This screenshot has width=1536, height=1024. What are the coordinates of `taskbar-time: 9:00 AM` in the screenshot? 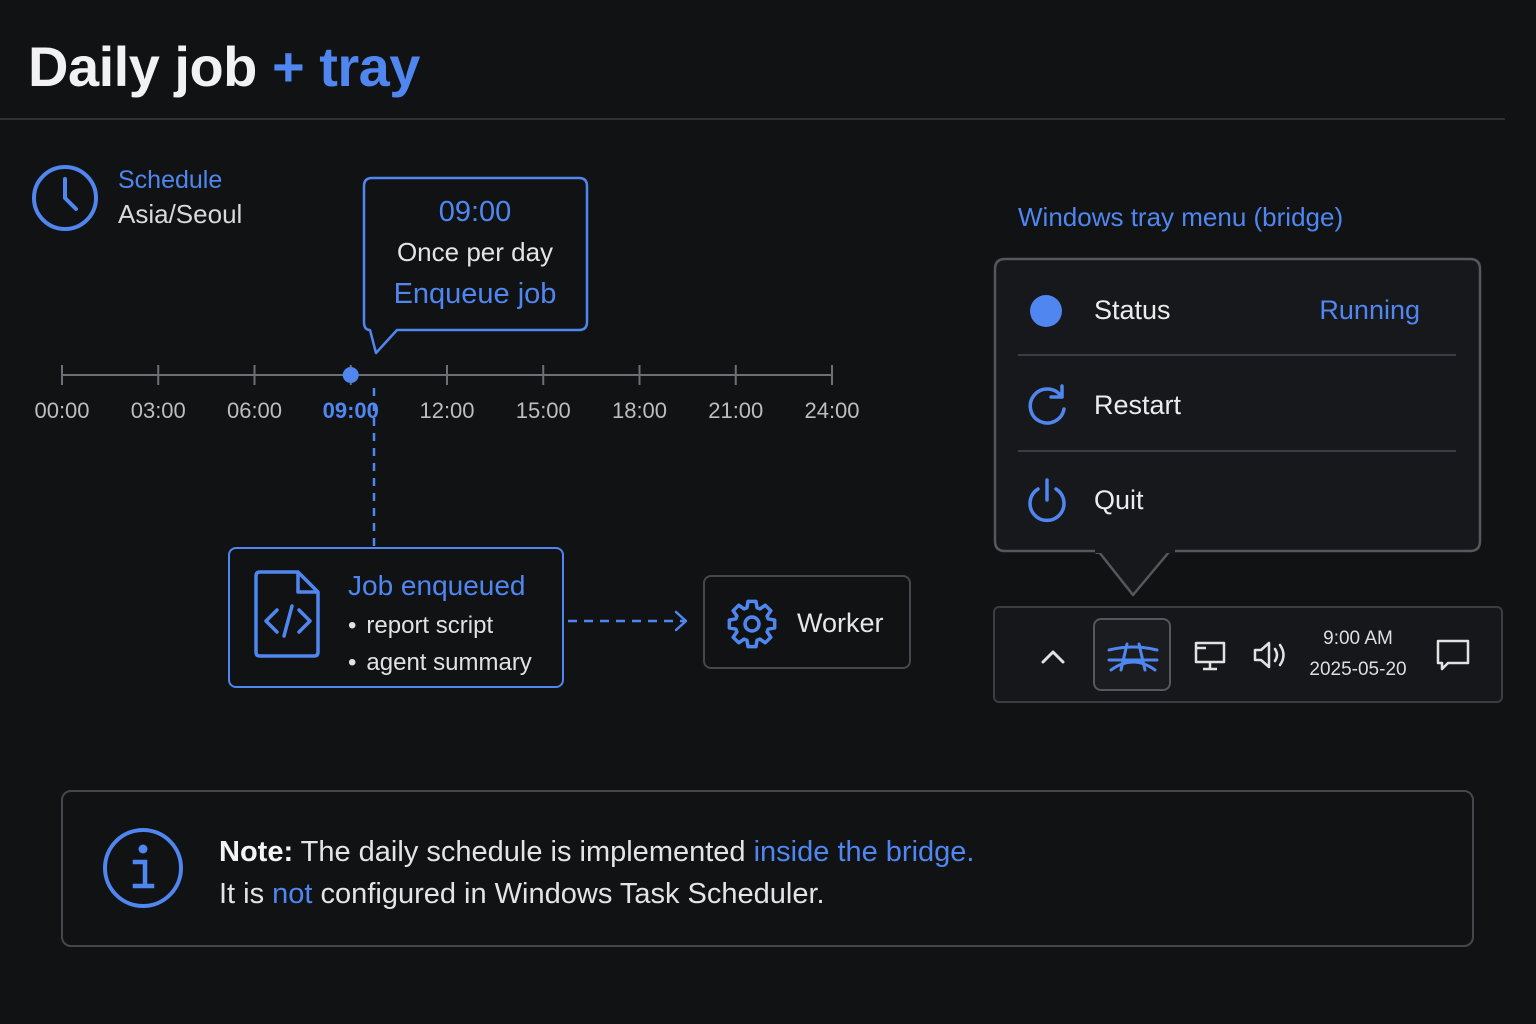 It's located at (1358, 639).